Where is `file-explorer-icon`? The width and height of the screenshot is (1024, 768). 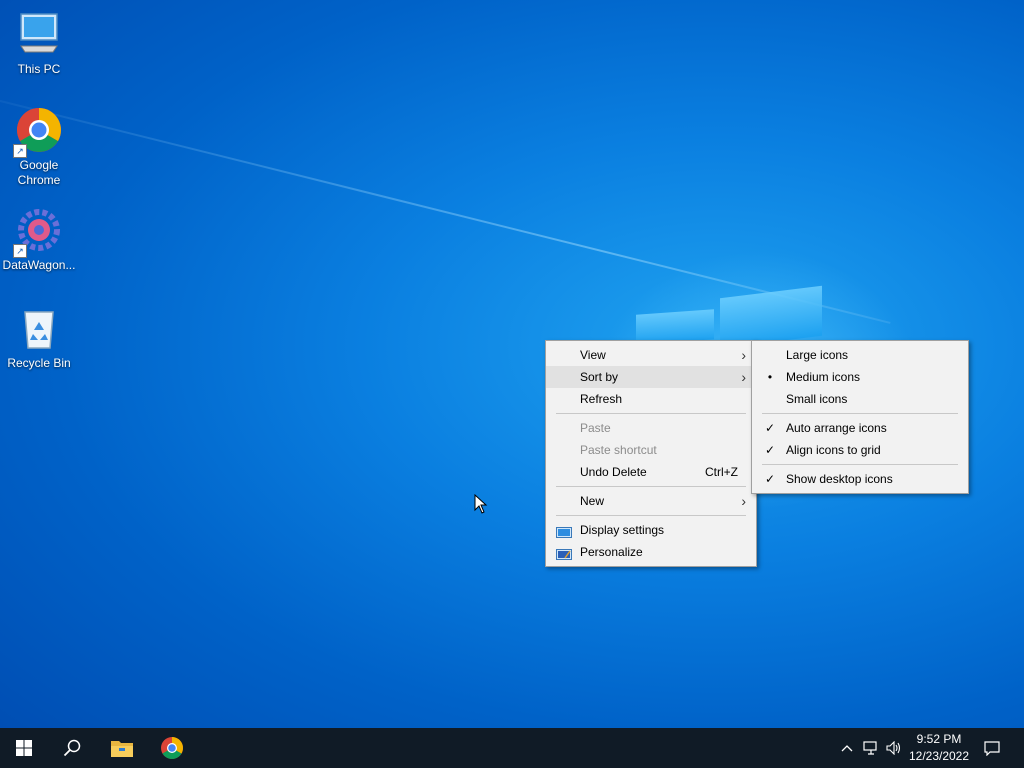 file-explorer-icon is located at coordinates (122, 749).